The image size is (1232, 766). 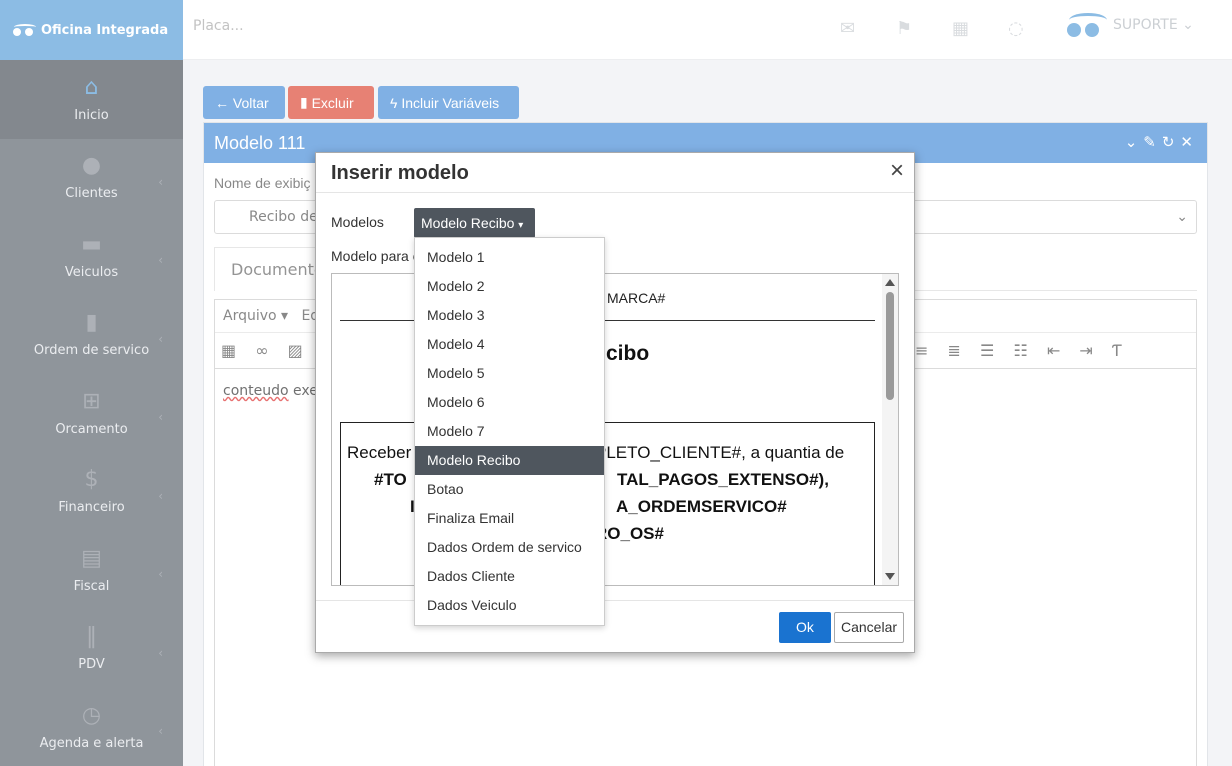 What do you see at coordinates (509, 373) in the screenshot?
I see `dropdown-option: Modelo 5` at bounding box center [509, 373].